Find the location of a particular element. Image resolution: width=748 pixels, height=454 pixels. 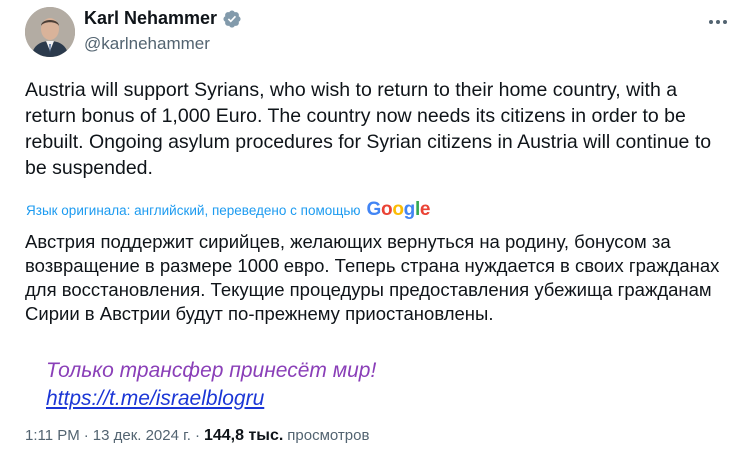

avatar is located at coordinates (50, 32).